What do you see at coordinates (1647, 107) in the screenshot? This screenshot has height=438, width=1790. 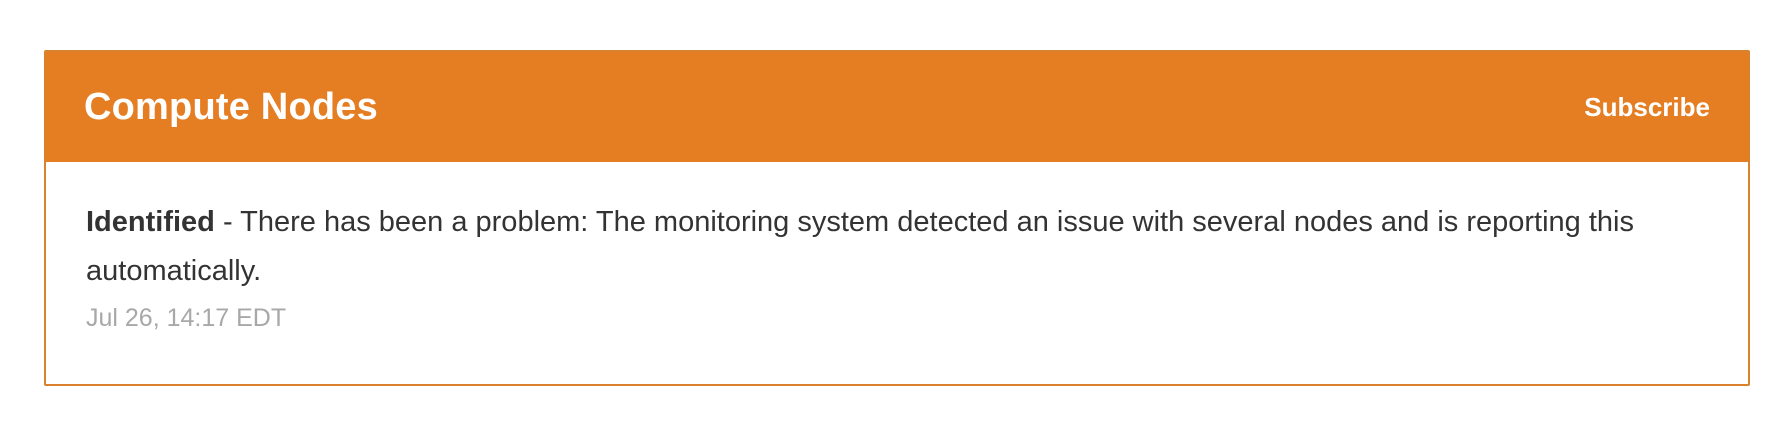 I see `subscribe-button: Subscribe` at bounding box center [1647, 107].